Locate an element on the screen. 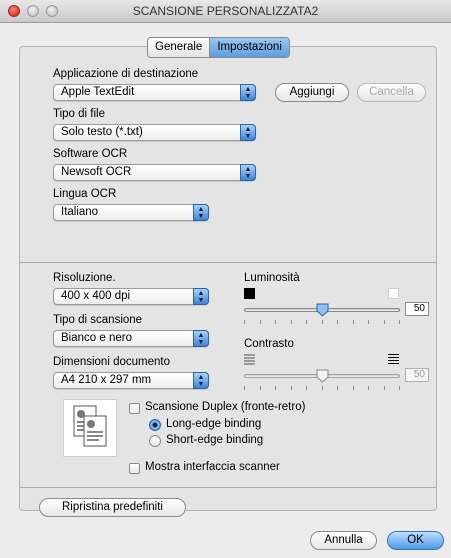 This screenshot has height=558, width=451. tab-settings: Impostazioni is located at coordinates (249, 47).